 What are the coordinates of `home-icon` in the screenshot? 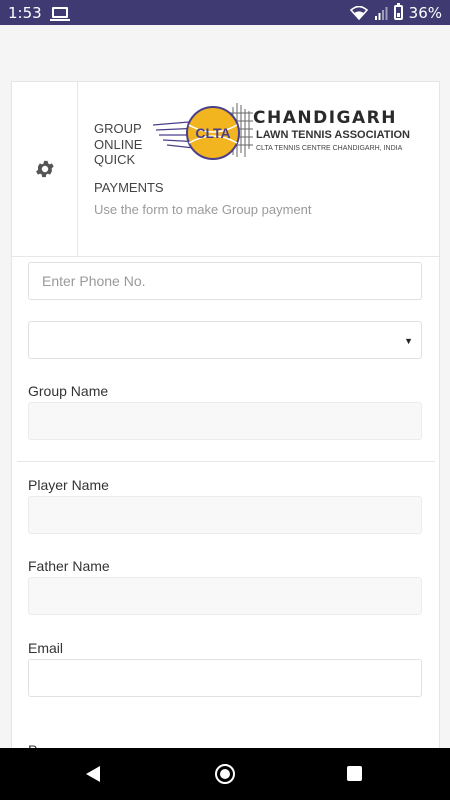 It's located at (225, 774).